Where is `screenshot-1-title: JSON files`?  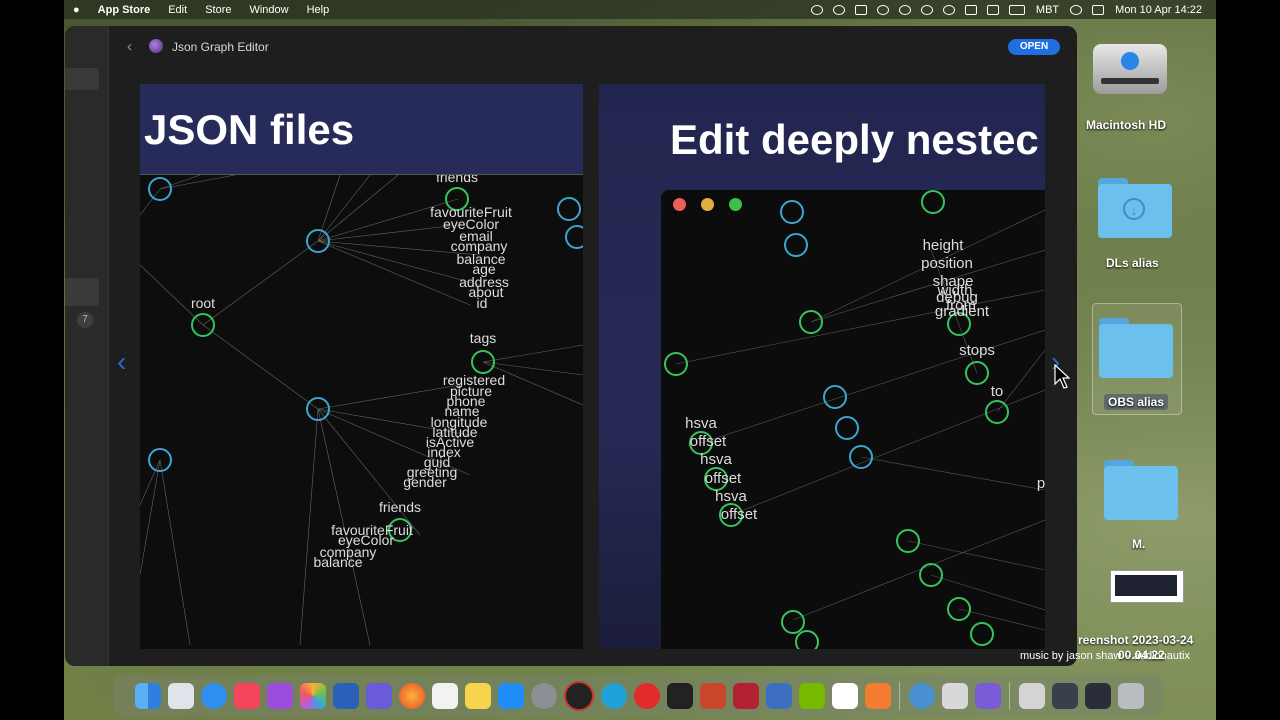 screenshot-1-title: JSON files is located at coordinates (249, 129).